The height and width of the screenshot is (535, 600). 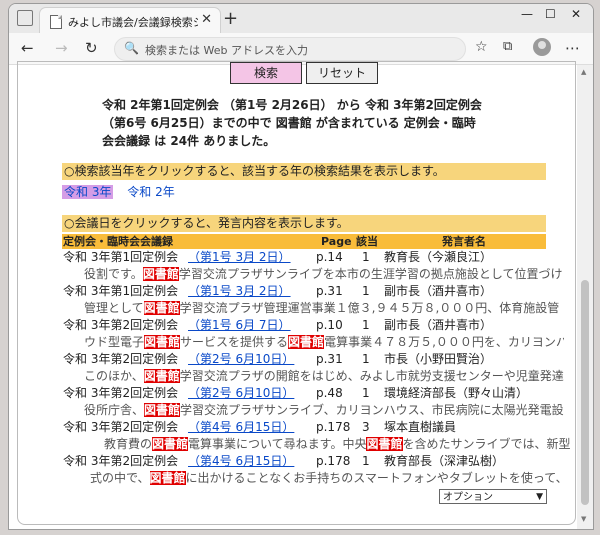 I want to click on result-page: p.10, so click(x=329, y=325).